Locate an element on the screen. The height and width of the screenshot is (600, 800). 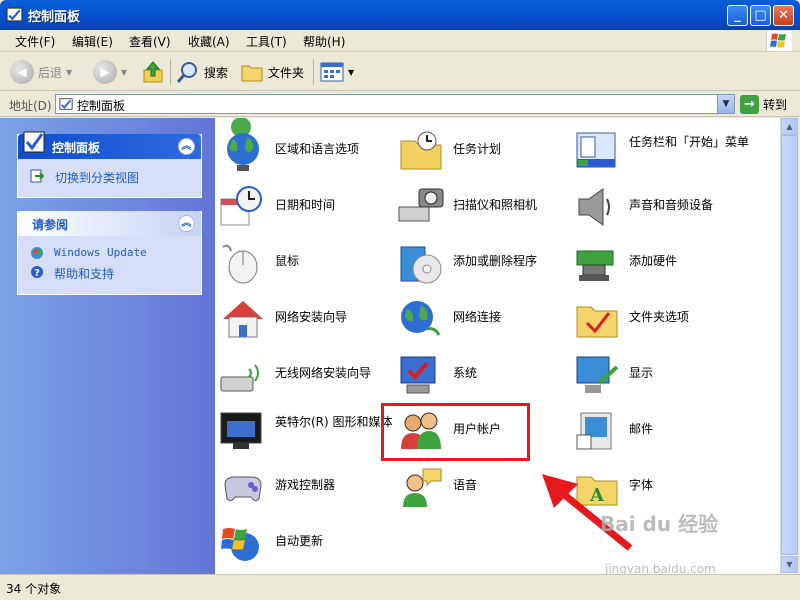
item-folder-options: 文件夹选项 is located at coordinates (663, 319).